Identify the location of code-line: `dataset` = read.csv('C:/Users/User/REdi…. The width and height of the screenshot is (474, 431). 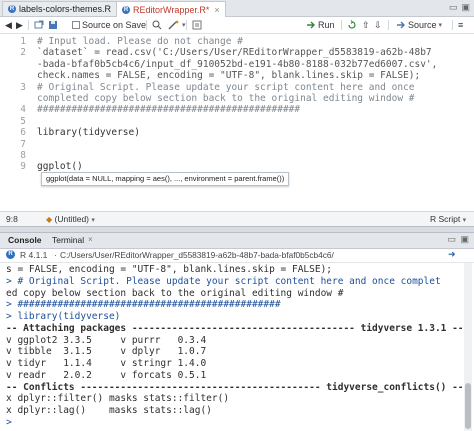
(234, 52).